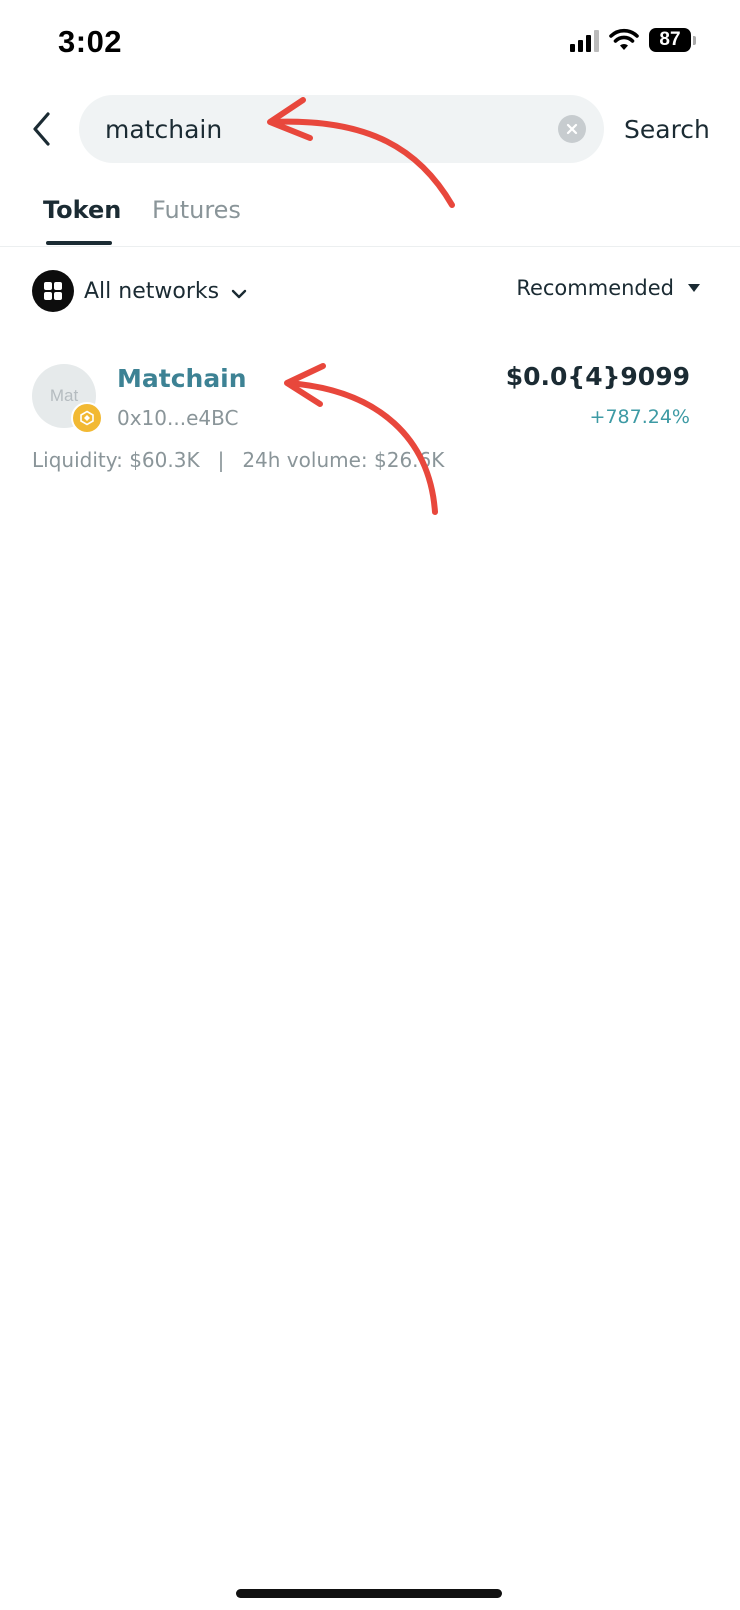 This screenshot has width=740, height=1610. What do you see at coordinates (639, 417) in the screenshot?
I see `token-price-change: +787.24%` at bounding box center [639, 417].